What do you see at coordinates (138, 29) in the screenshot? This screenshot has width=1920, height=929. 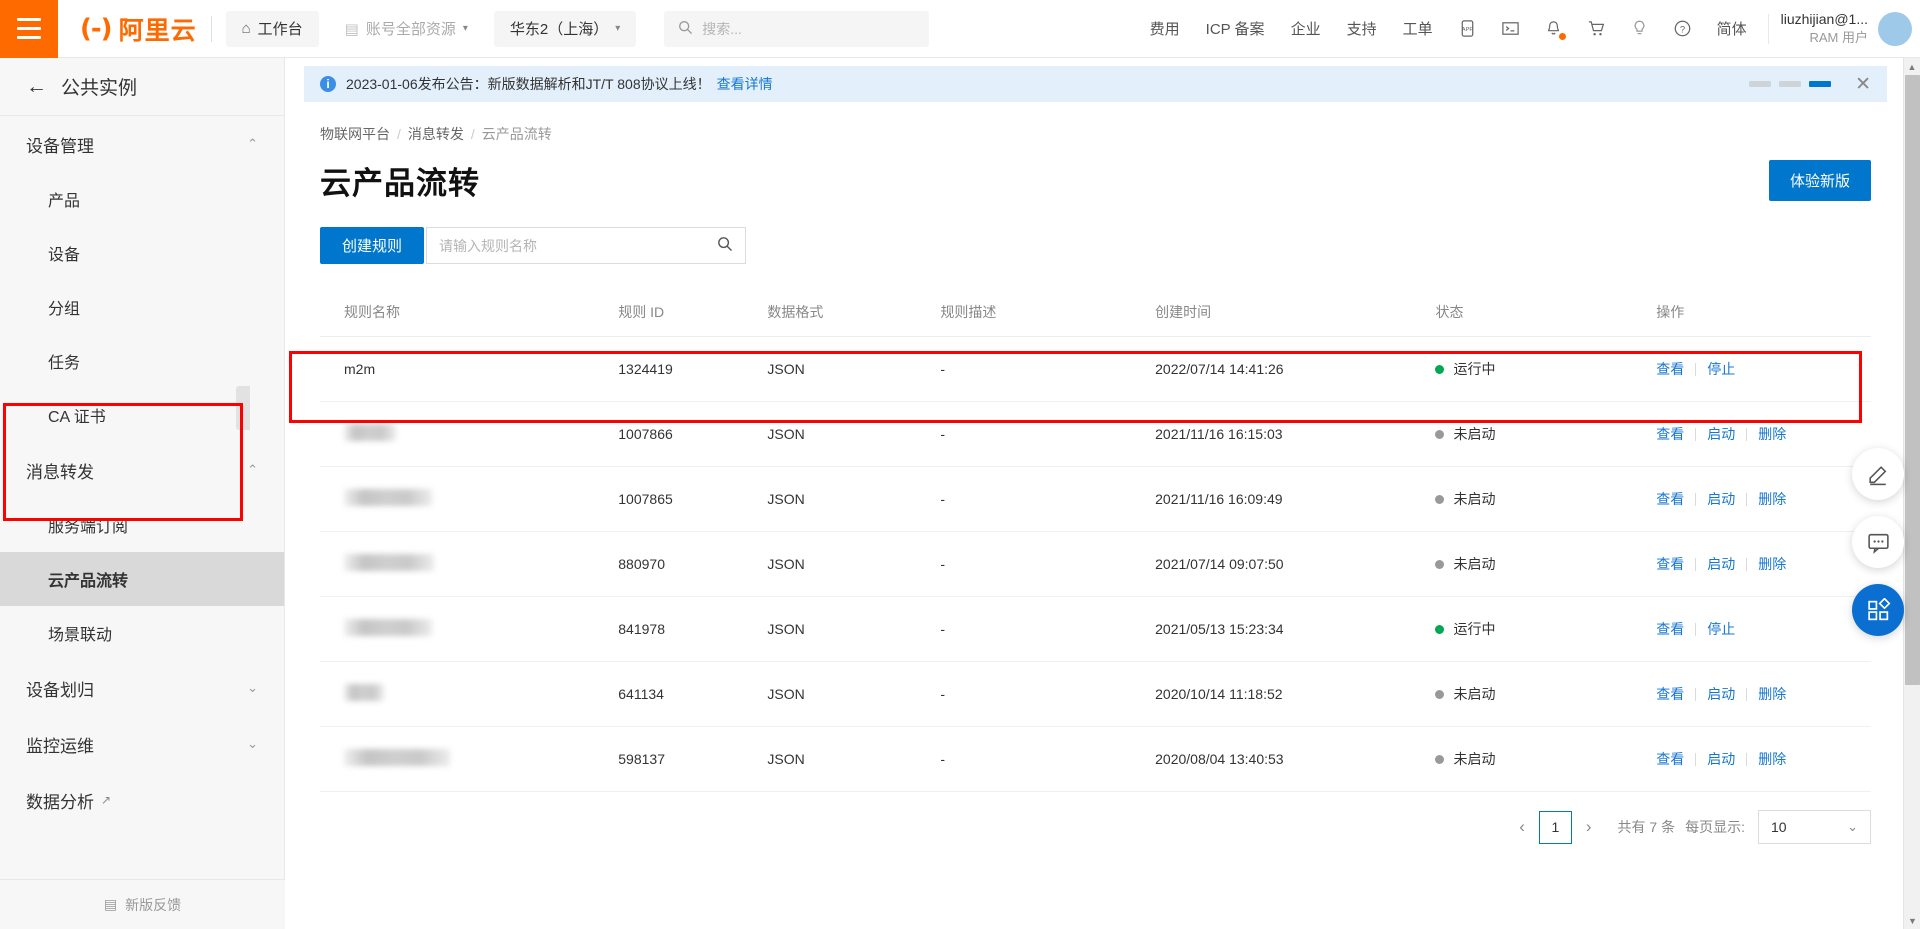 I see `alibaba-cloud-logo: (-) 阿里云` at bounding box center [138, 29].